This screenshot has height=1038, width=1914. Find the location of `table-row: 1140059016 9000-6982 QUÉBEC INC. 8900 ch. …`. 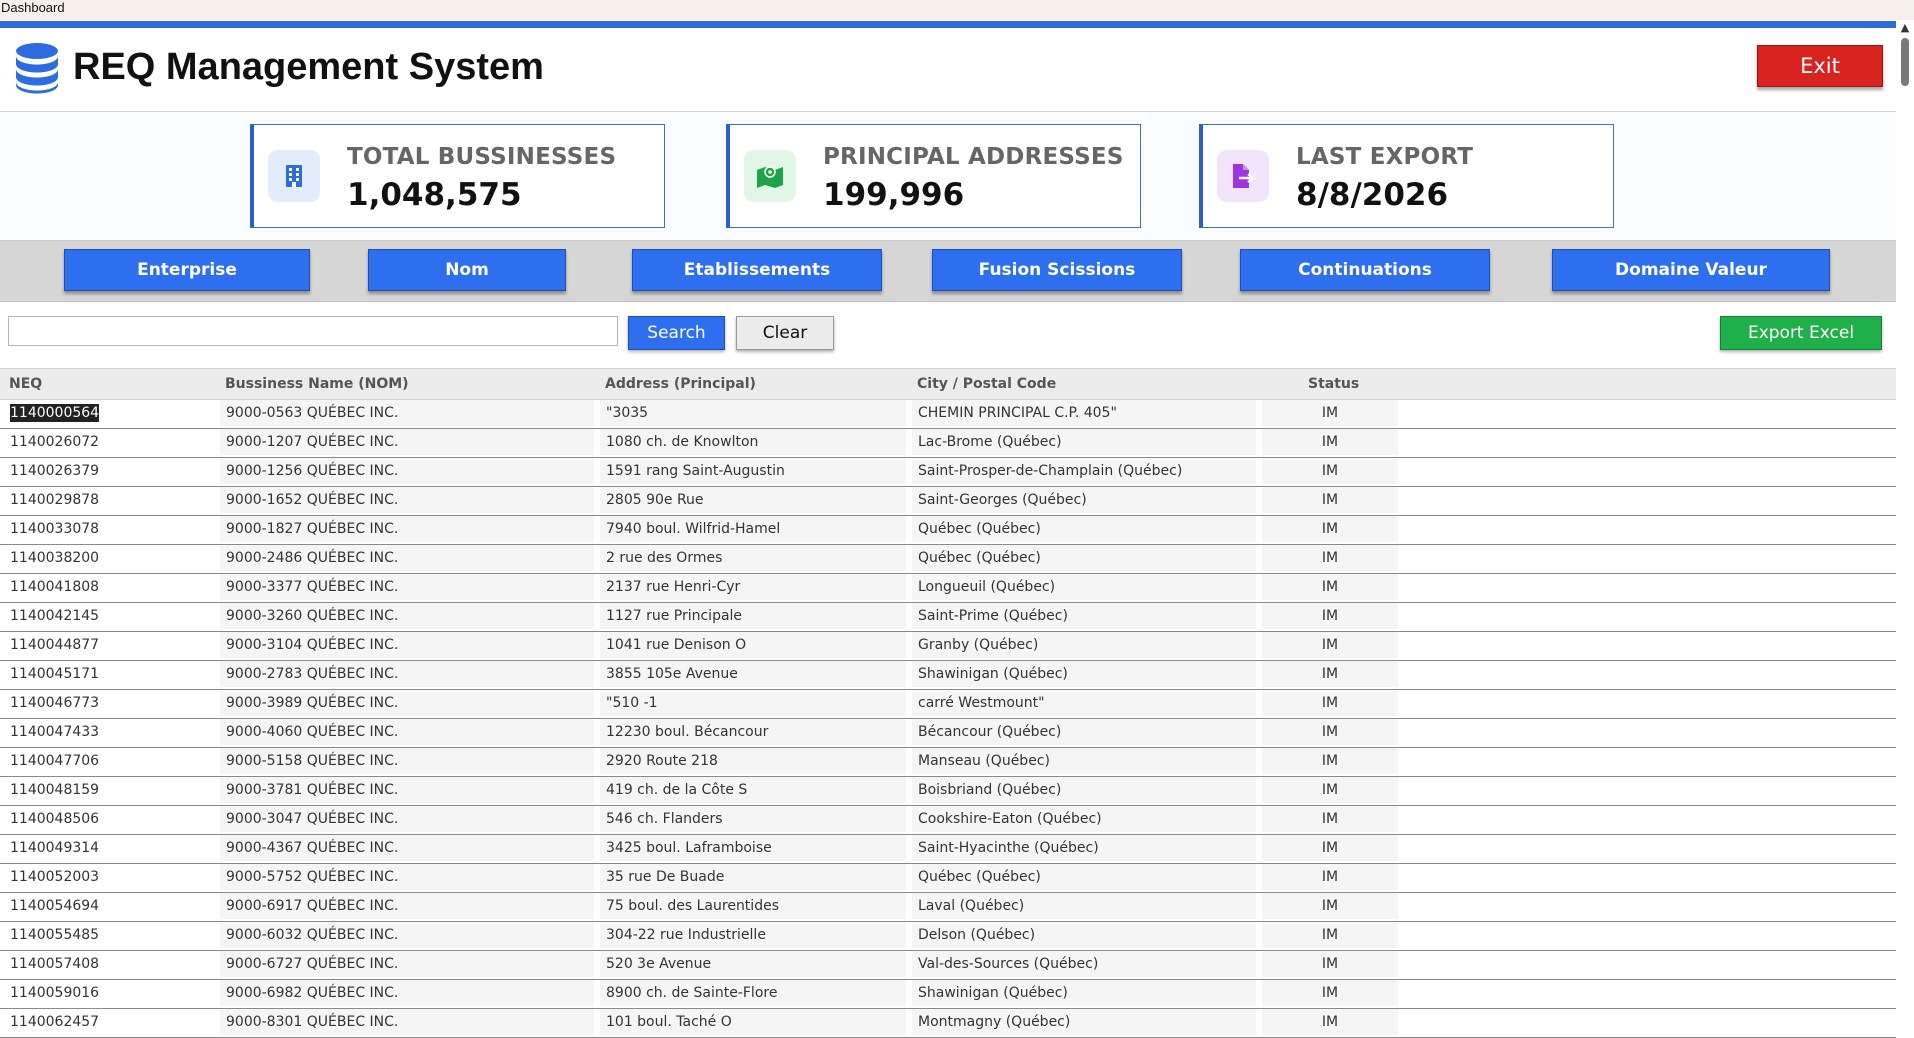

table-row: 1140059016 9000-6982 QUÉBEC INC. 8900 ch. … is located at coordinates (948, 994).